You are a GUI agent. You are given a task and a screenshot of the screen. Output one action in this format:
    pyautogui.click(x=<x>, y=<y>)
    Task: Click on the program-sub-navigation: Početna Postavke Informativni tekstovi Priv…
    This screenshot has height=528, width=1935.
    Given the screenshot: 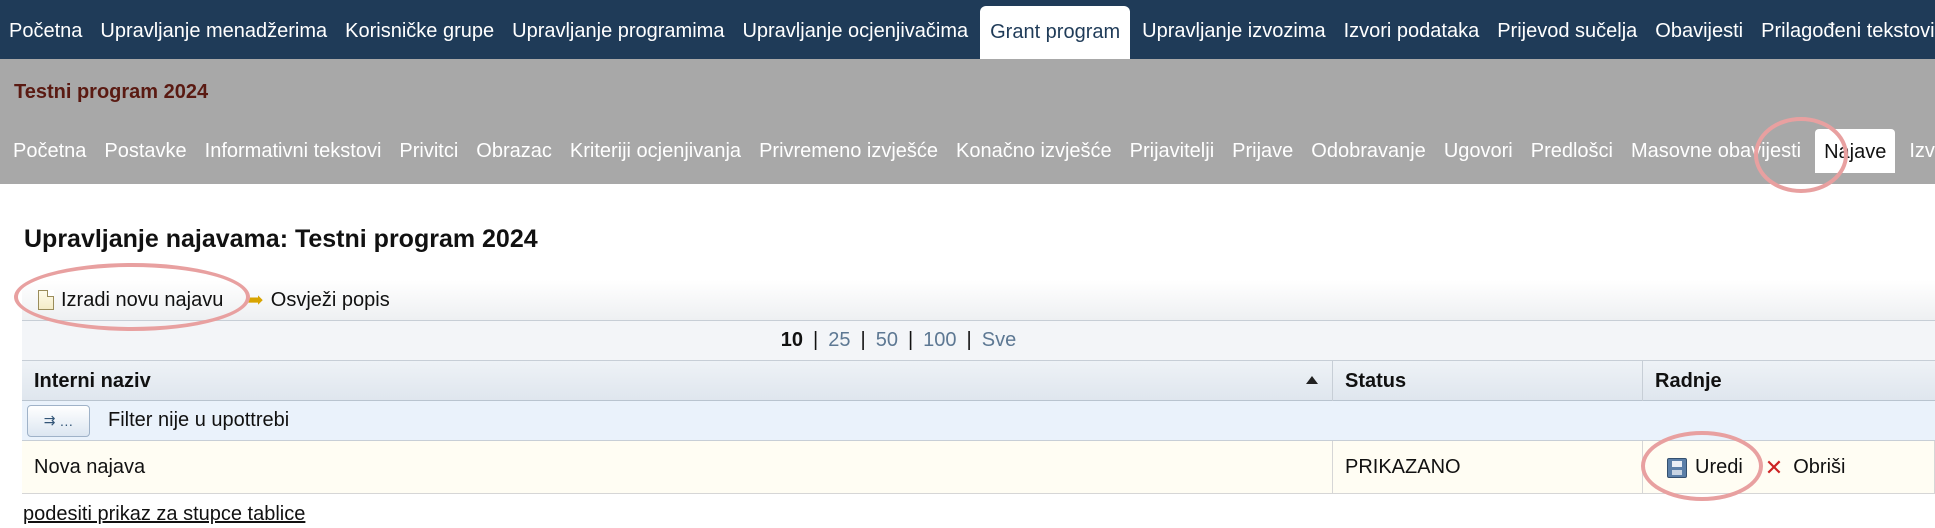 What is the action you would take?
    pyautogui.click(x=969, y=151)
    